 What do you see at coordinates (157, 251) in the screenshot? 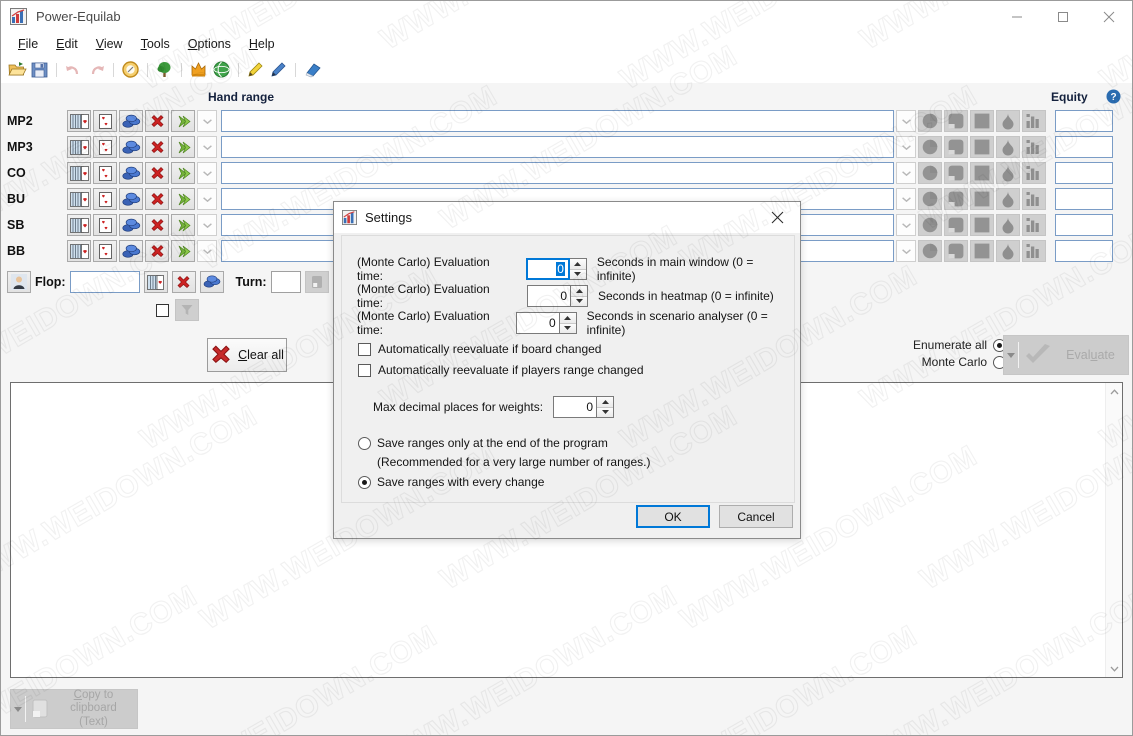
I see `red-x-icon-bb` at bounding box center [157, 251].